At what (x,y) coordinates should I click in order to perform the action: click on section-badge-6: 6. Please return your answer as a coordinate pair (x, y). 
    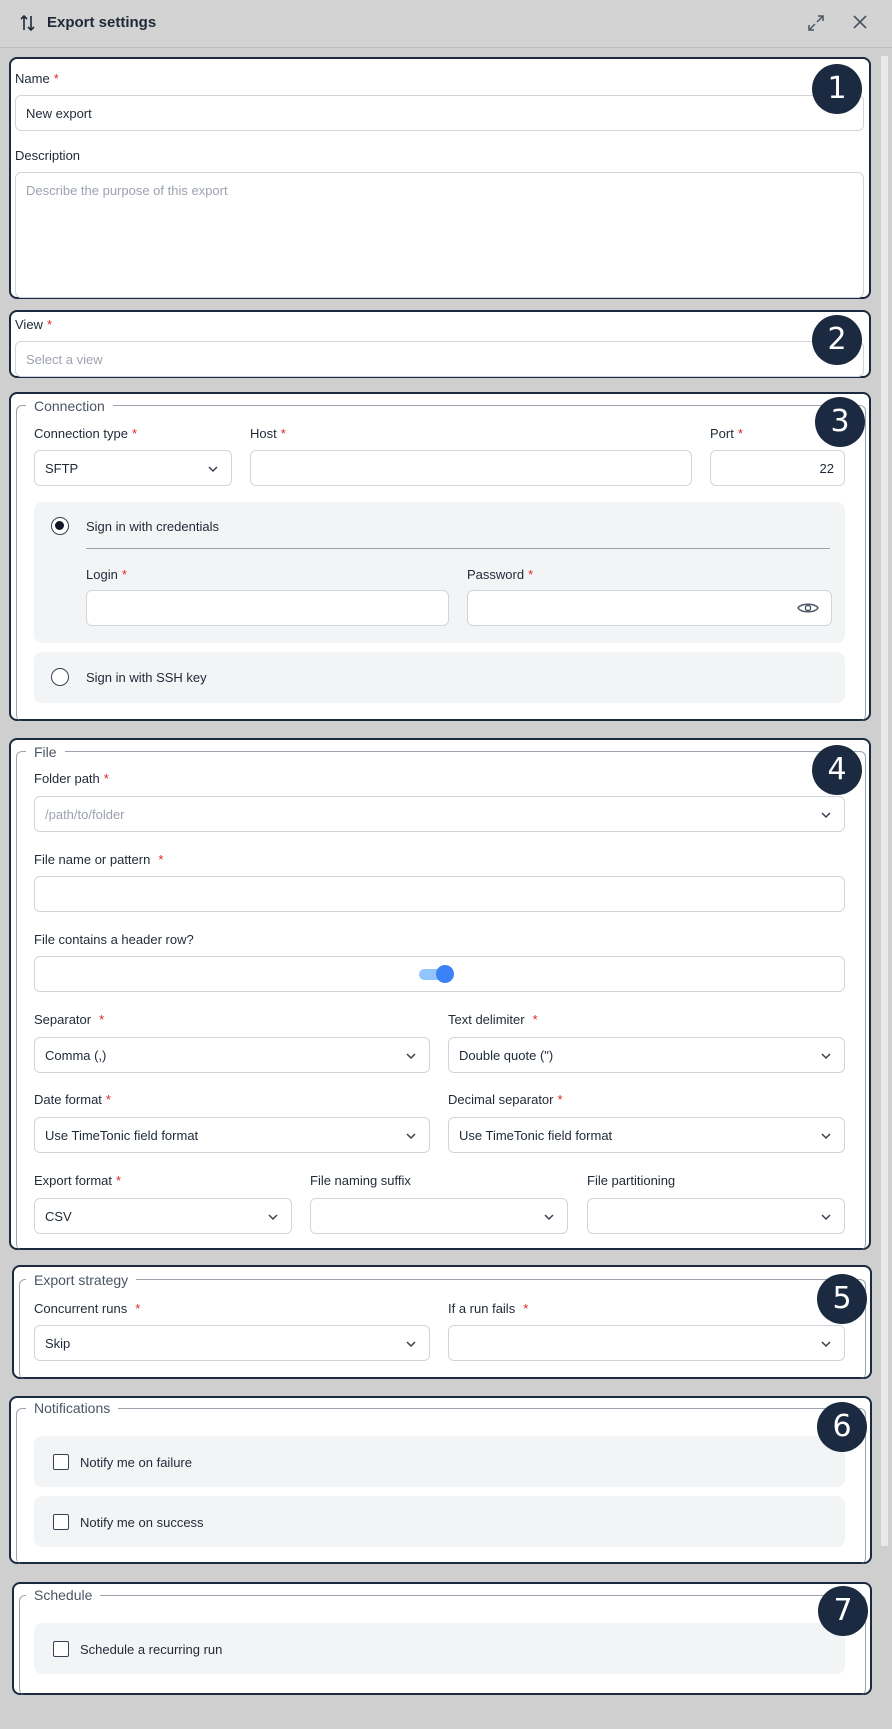
    Looking at the image, I should click on (842, 1427).